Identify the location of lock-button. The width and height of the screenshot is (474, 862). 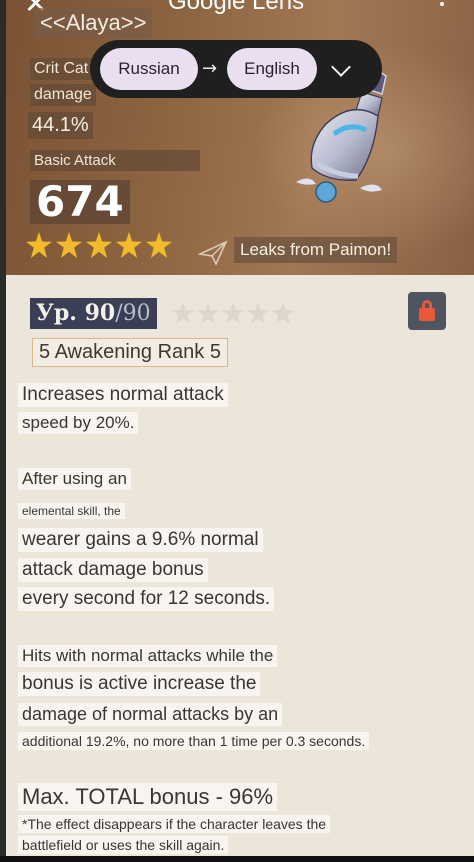
(427, 311).